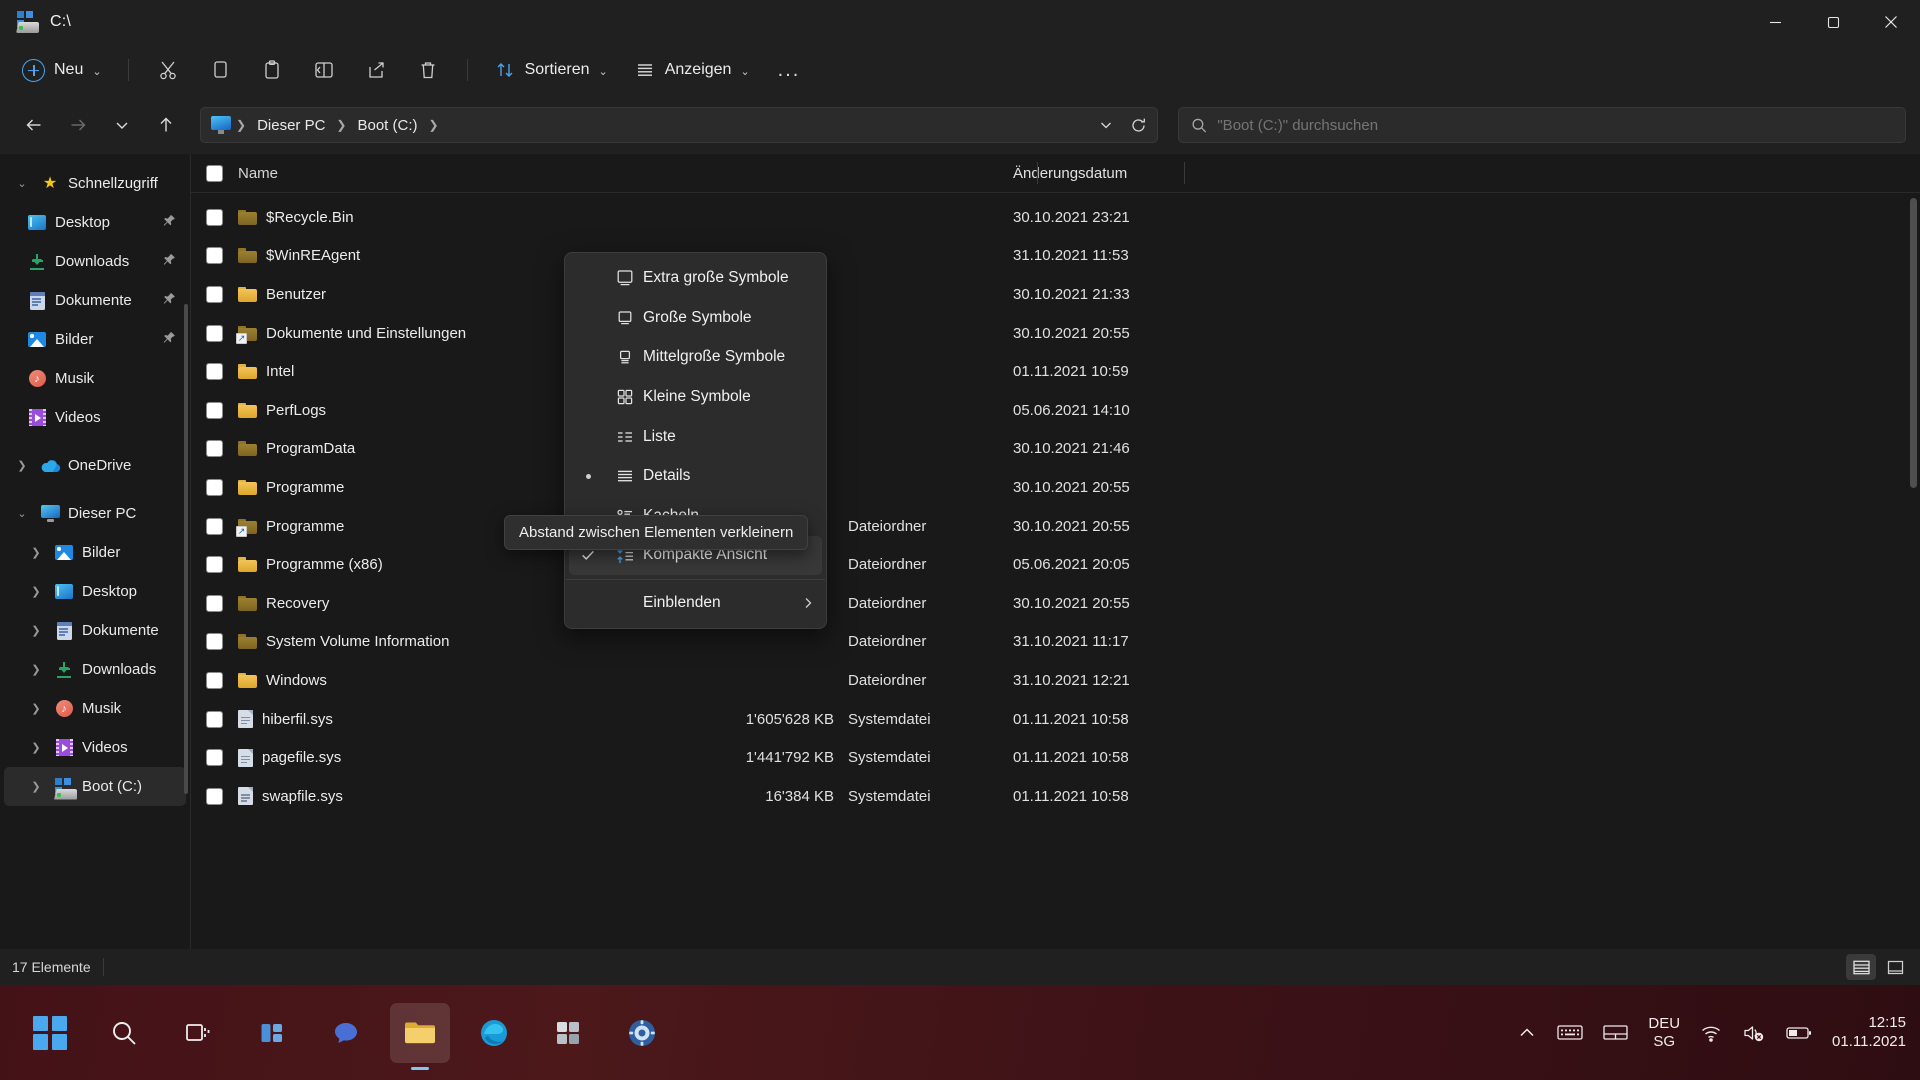 This screenshot has height=1080, width=1920. Describe the element at coordinates (95, 630) in the screenshot. I see `sidebar-item-pc-dokumente: ❯ Dokumente` at that location.